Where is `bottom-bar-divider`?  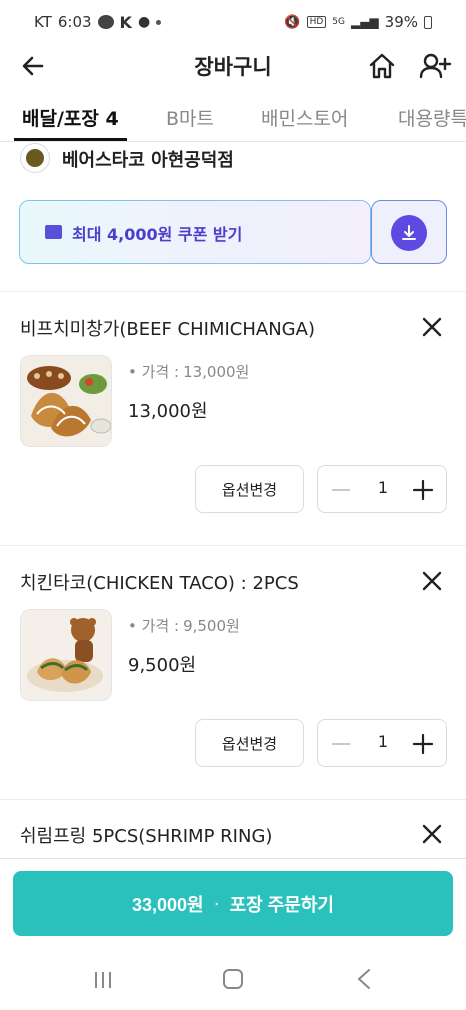
bottom-bar-divider is located at coordinates (233, 858).